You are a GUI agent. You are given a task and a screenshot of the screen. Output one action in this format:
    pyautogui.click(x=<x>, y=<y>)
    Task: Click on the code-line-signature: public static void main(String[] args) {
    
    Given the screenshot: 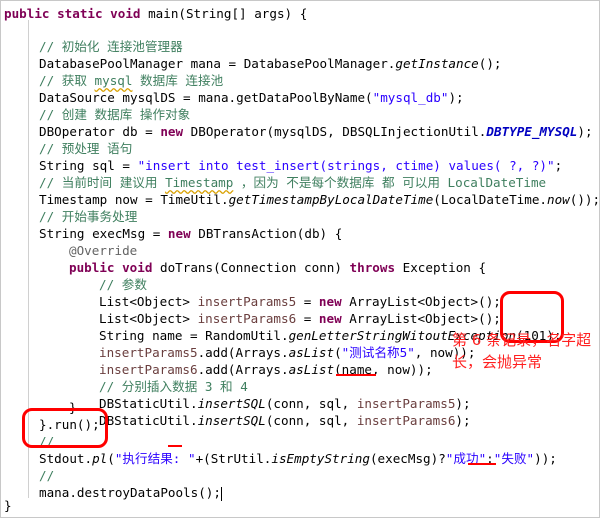 What is the action you would take?
    pyautogui.click(x=155, y=13)
    